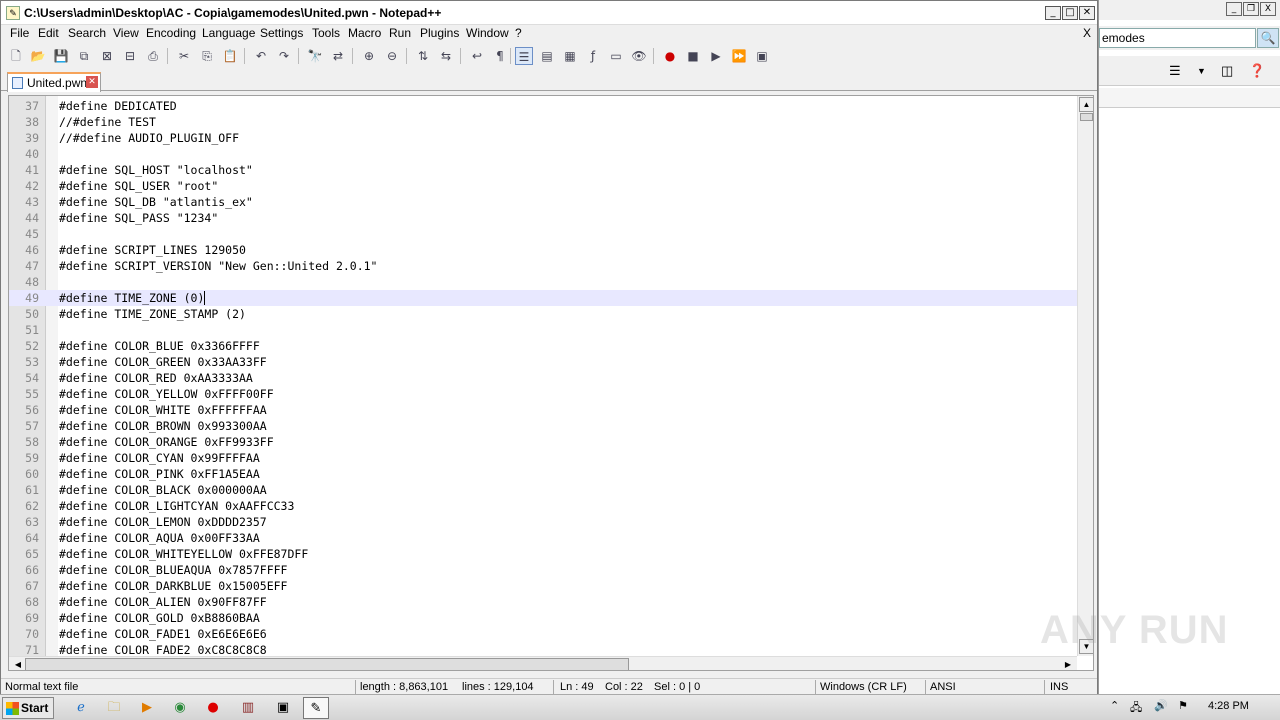 This screenshot has width=1280, height=720. Describe the element at coordinates (207, 56) in the screenshot. I see `copy-icon: ⎘` at that location.